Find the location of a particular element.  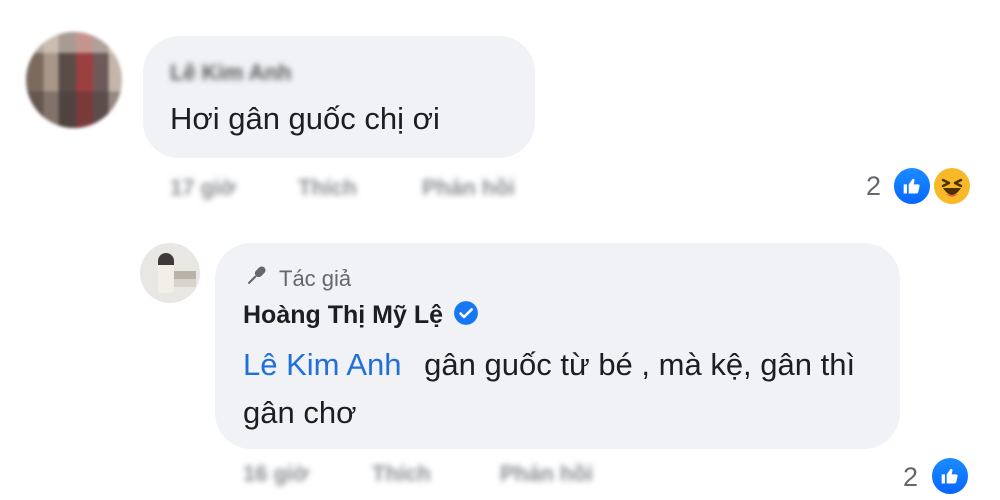

comment-reply-link: Phản hồi is located at coordinates (468, 188).